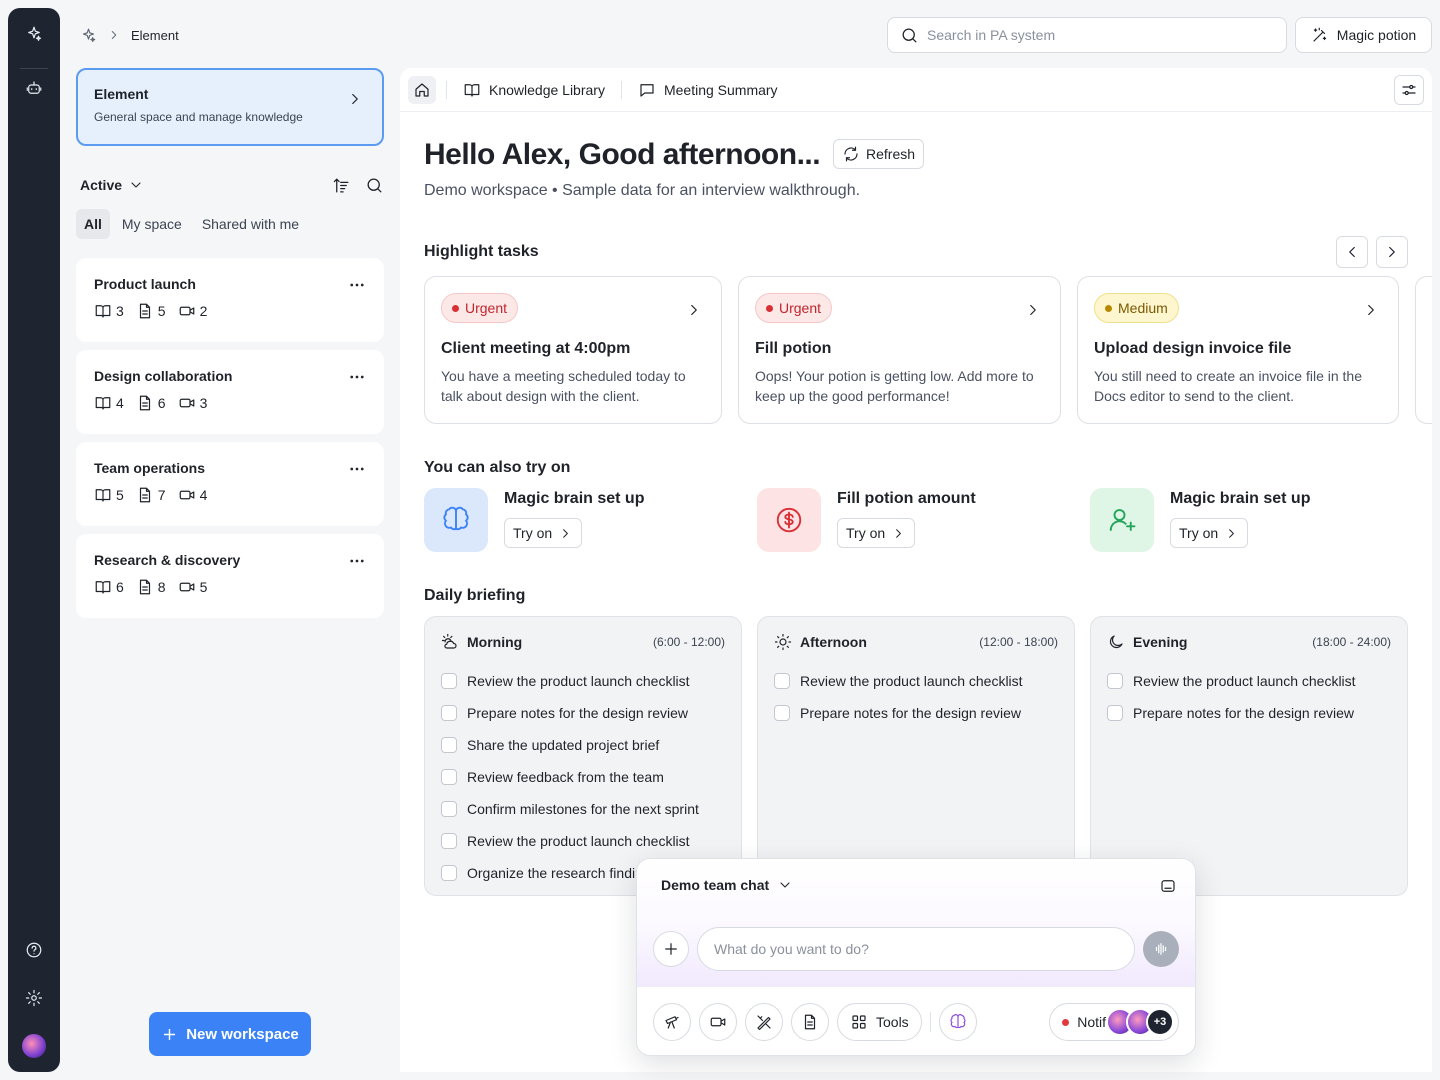 This screenshot has height=1080, width=1440. Describe the element at coordinates (718, 1022) in the screenshot. I see `video-button` at that location.